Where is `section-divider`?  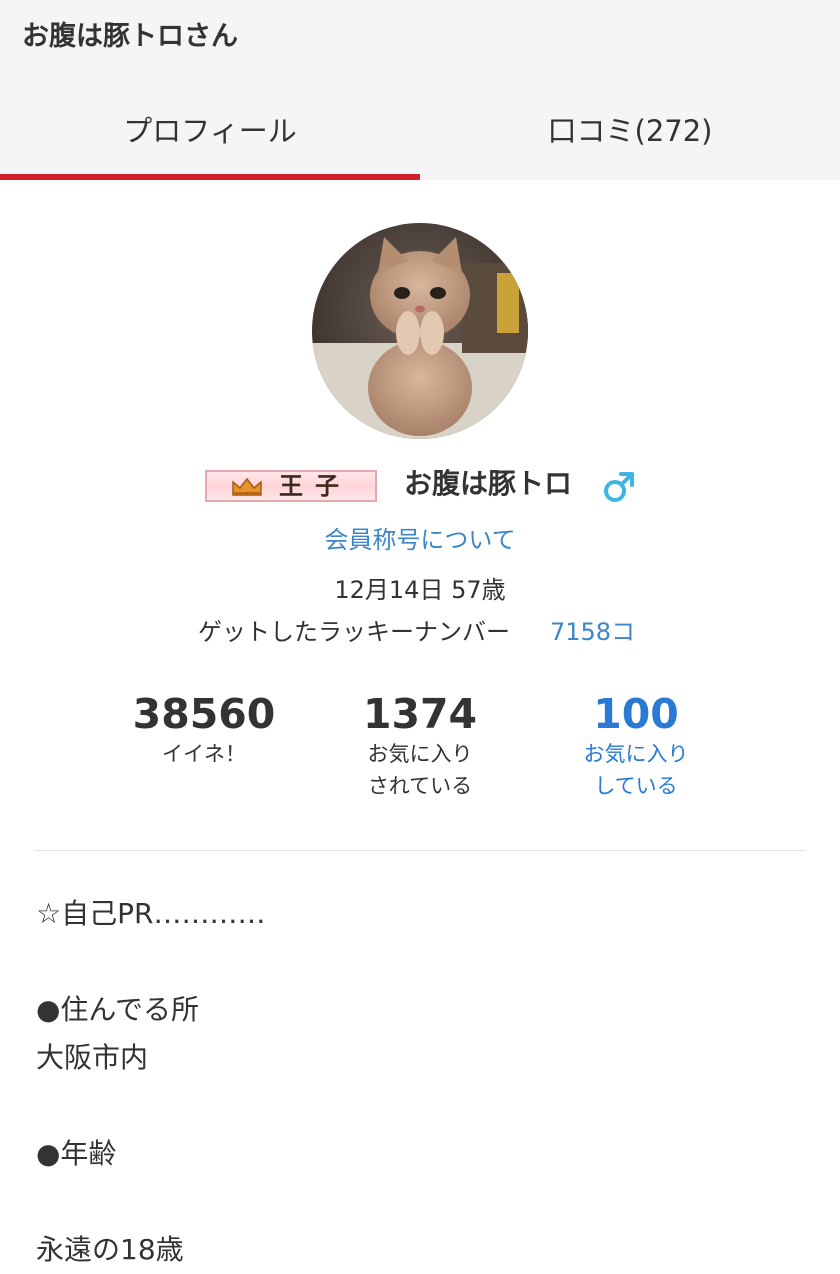
section-divider is located at coordinates (420, 850).